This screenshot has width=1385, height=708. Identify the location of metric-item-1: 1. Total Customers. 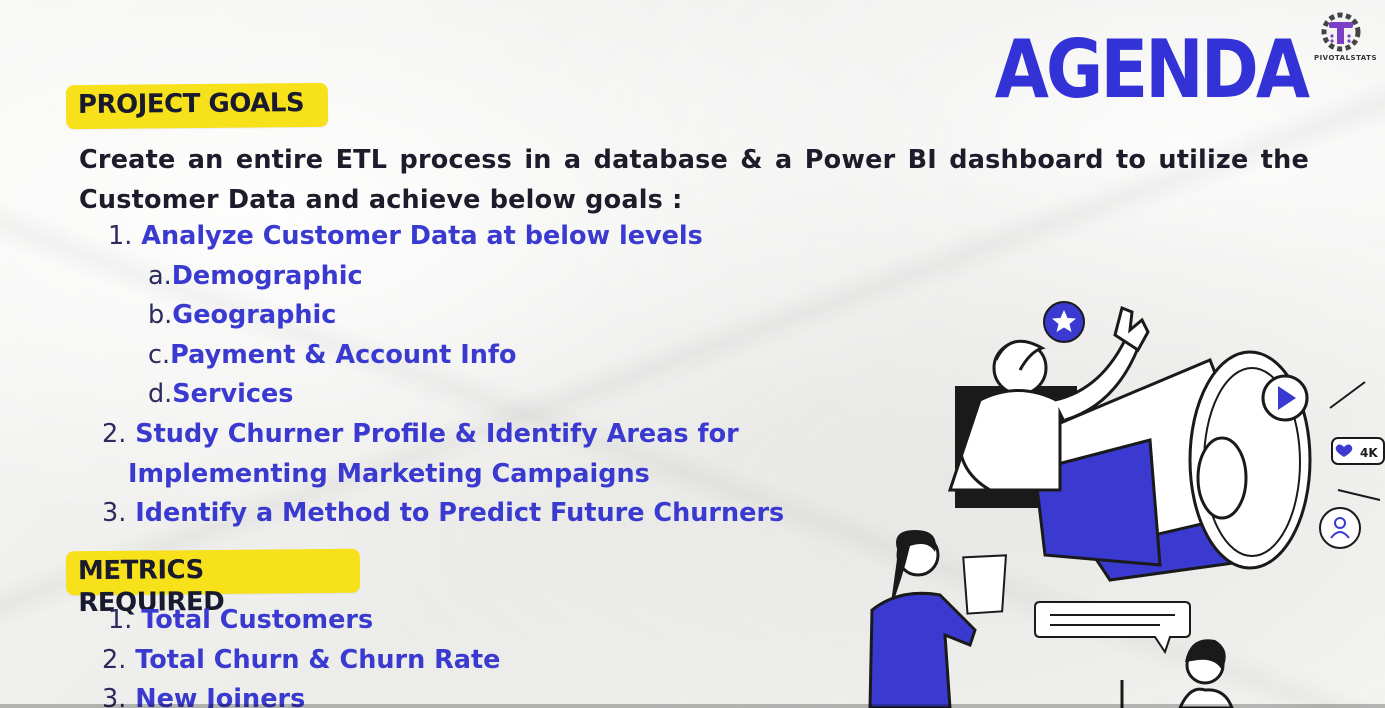
(240, 620).